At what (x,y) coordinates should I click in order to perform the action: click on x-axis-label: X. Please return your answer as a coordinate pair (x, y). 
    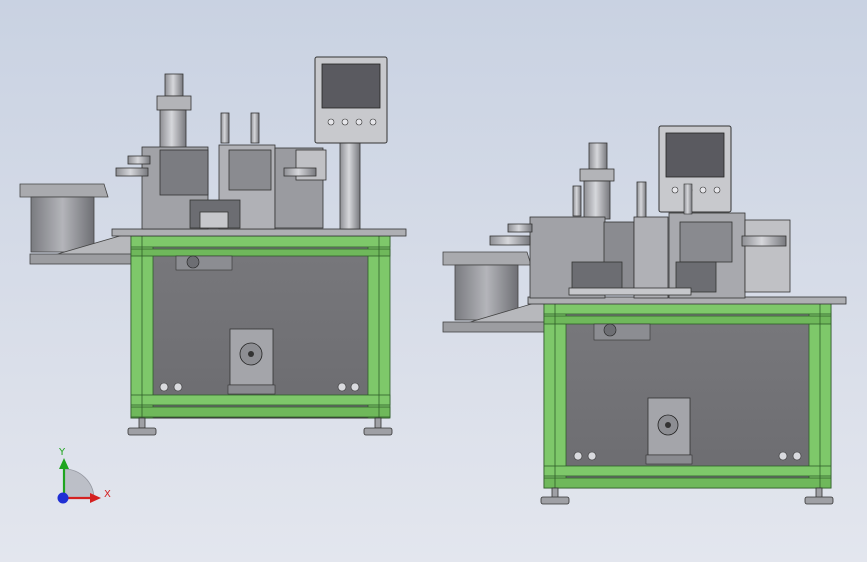
    Looking at the image, I should click on (107, 494).